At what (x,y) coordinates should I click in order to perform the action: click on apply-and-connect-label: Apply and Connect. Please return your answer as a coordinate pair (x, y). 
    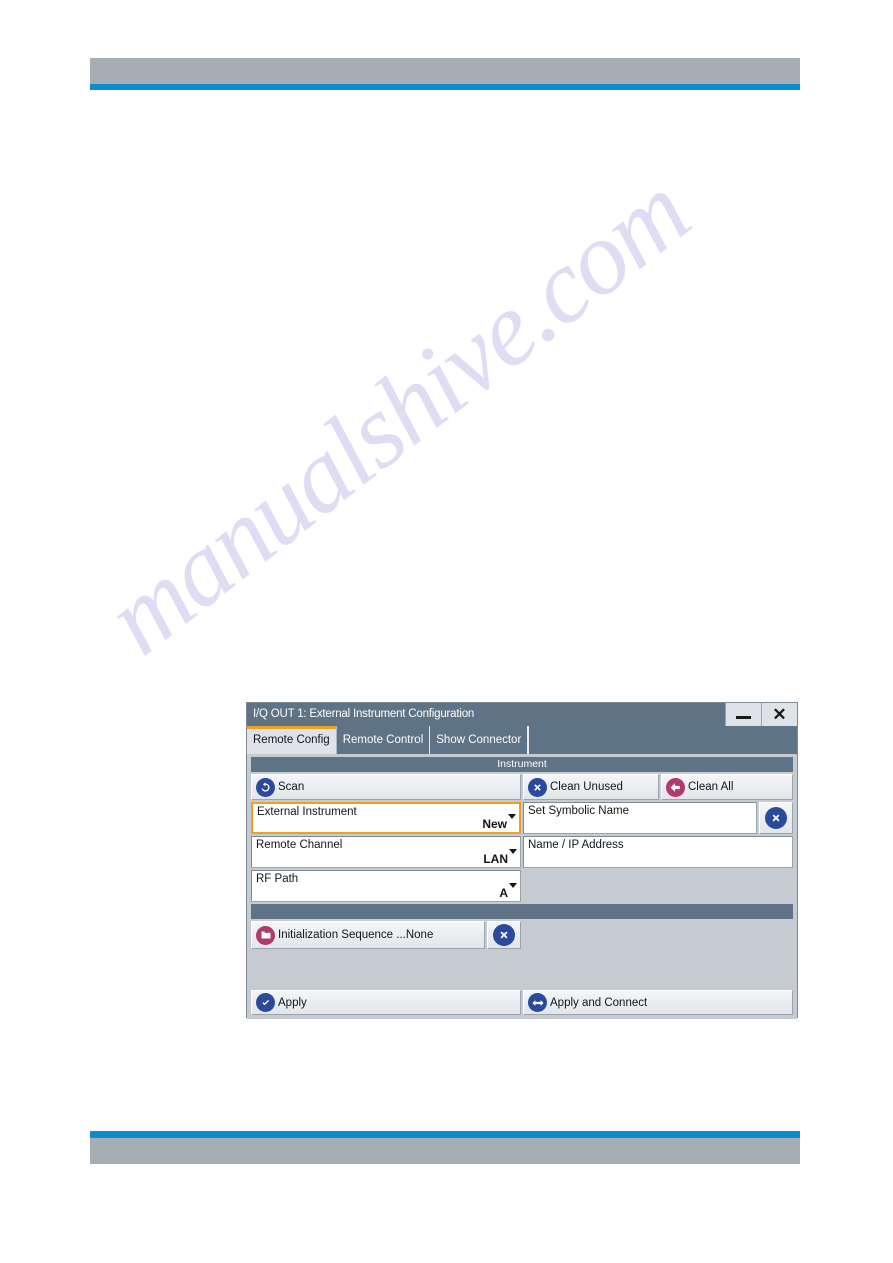
    Looking at the image, I should click on (599, 1002).